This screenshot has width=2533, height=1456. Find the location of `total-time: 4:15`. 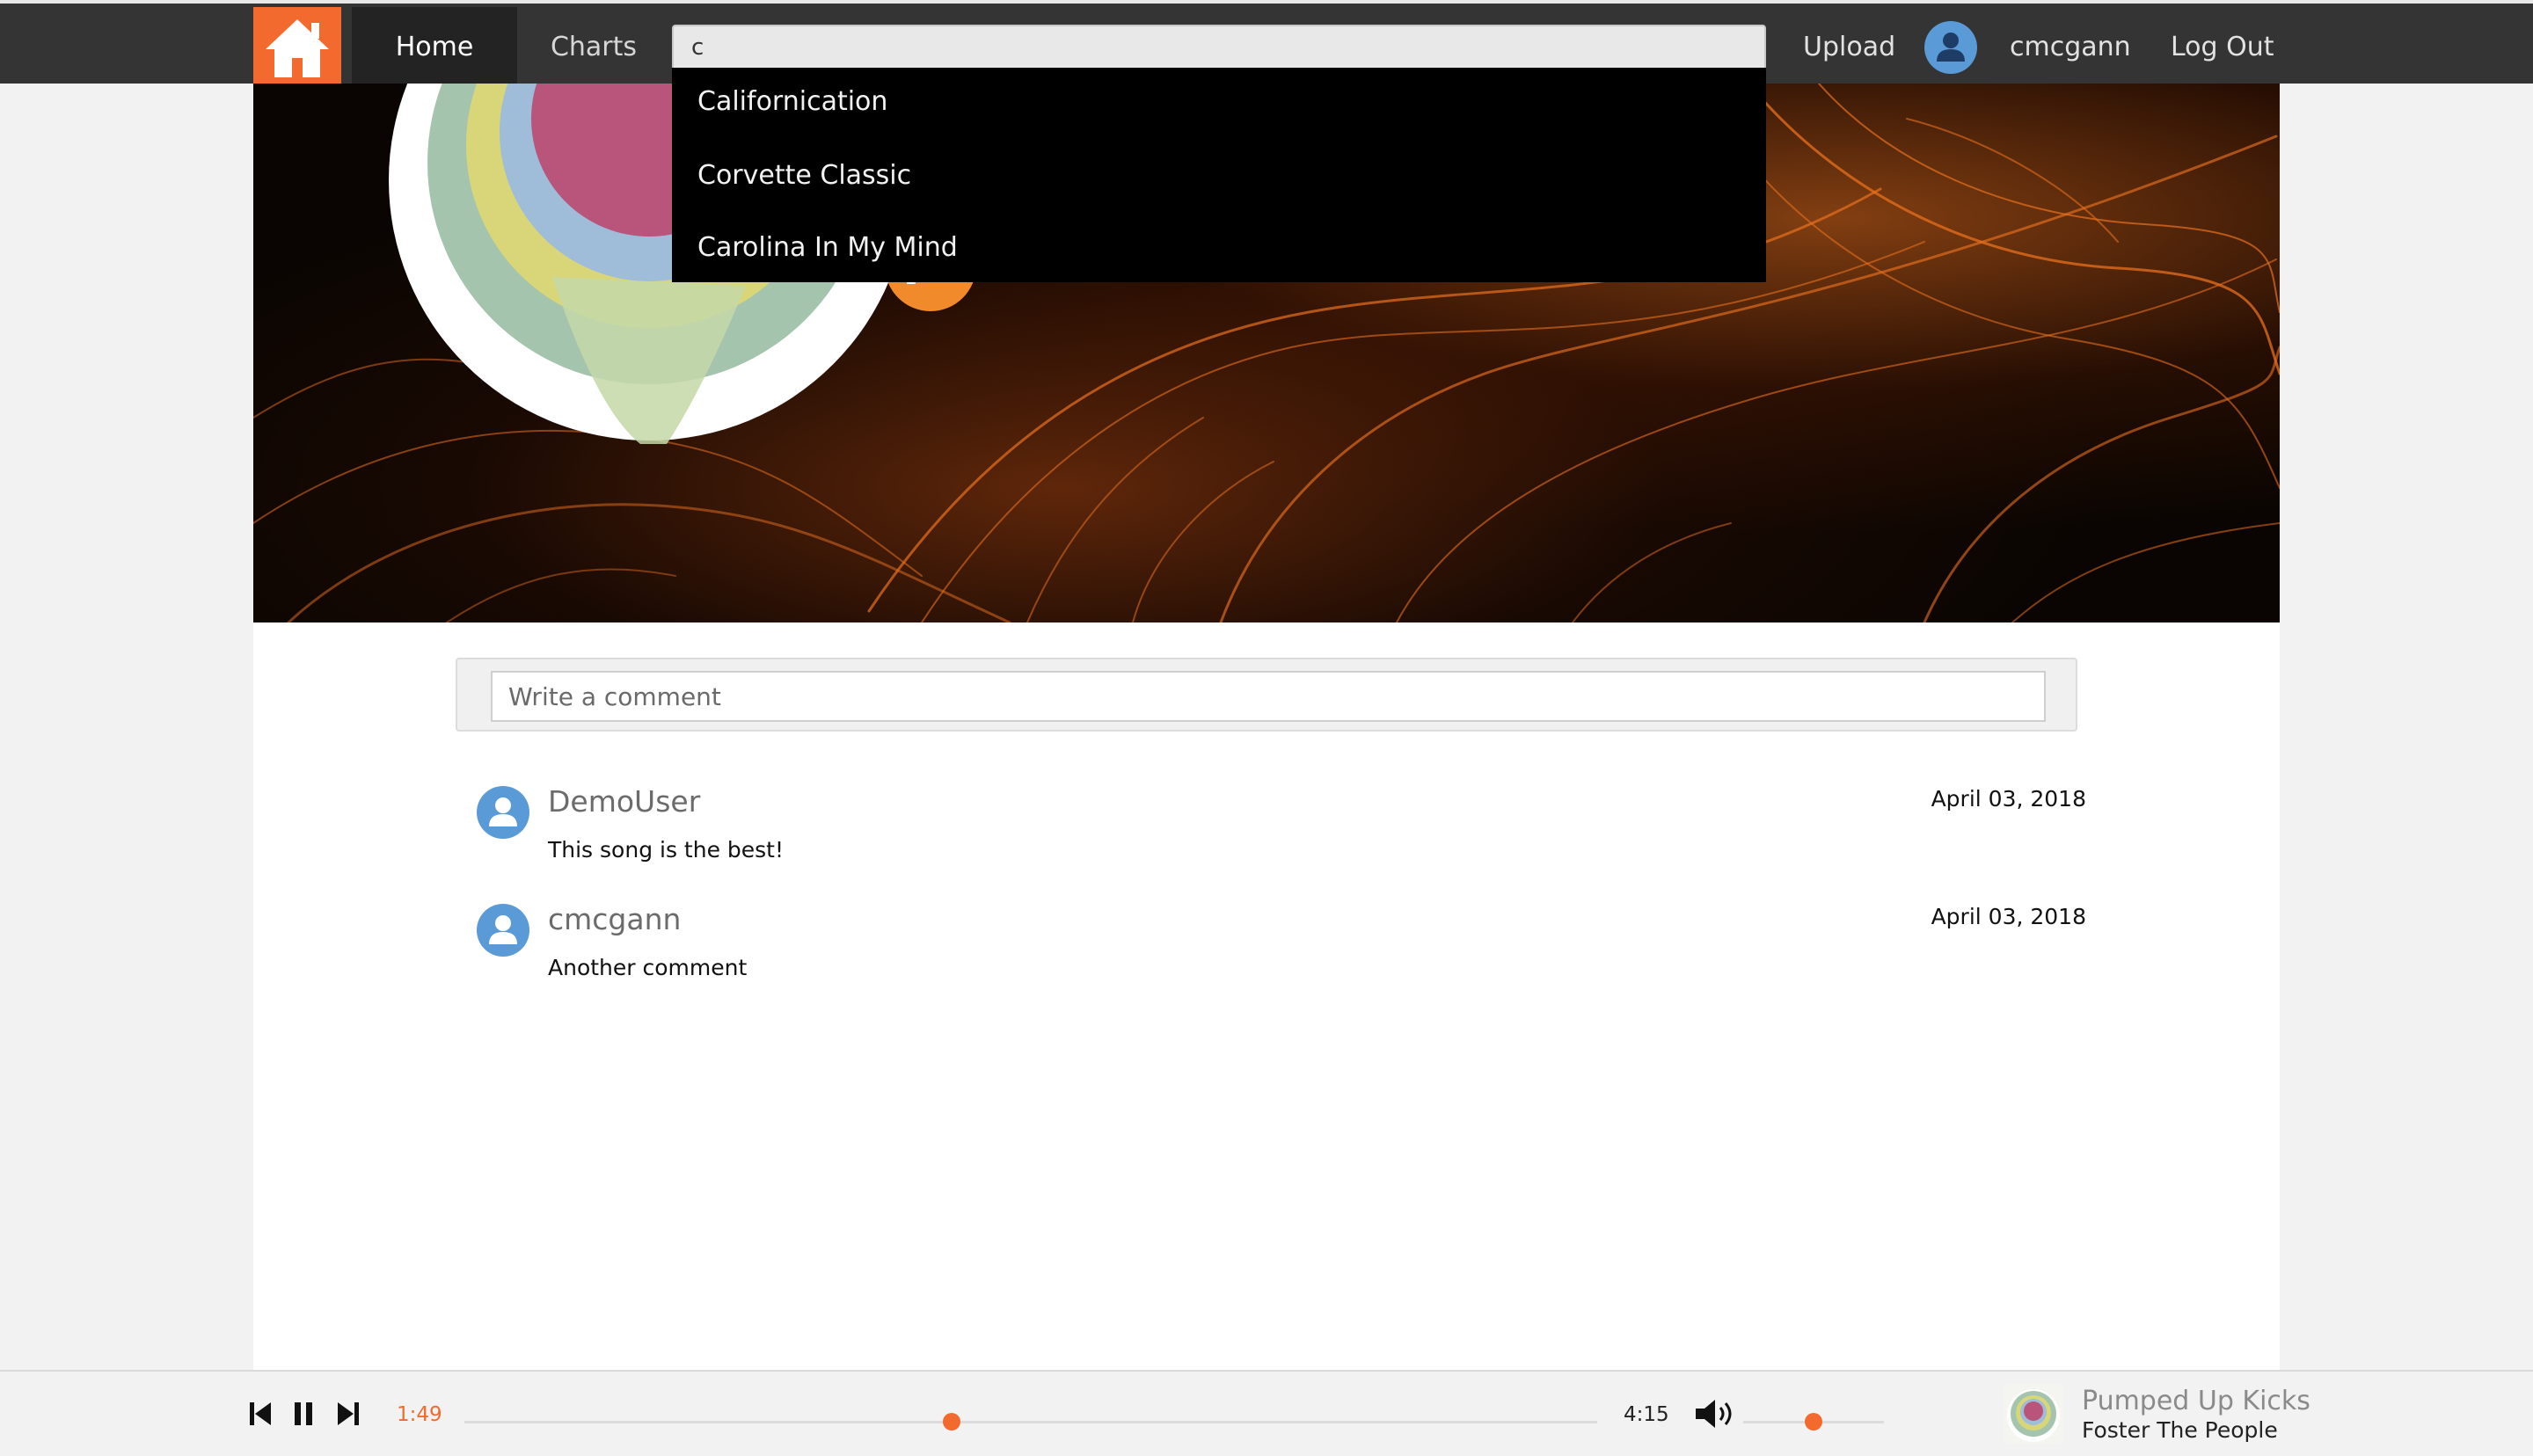

total-time: 4:15 is located at coordinates (1646, 1414).